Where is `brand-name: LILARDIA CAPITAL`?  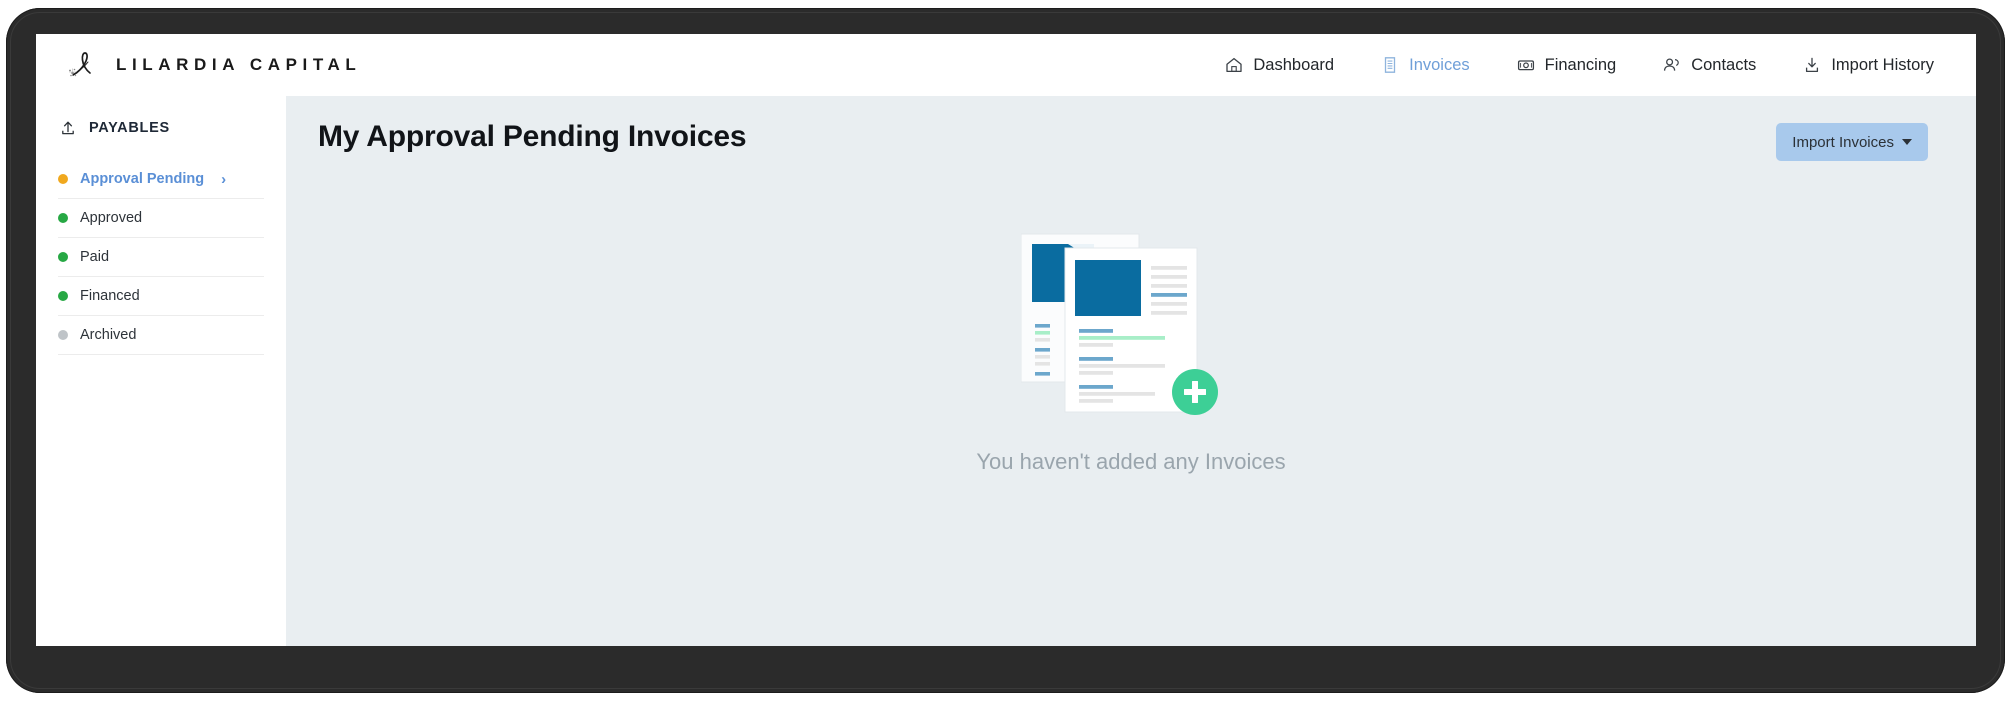
brand-name: LILARDIA CAPITAL is located at coordinates (239, 64).